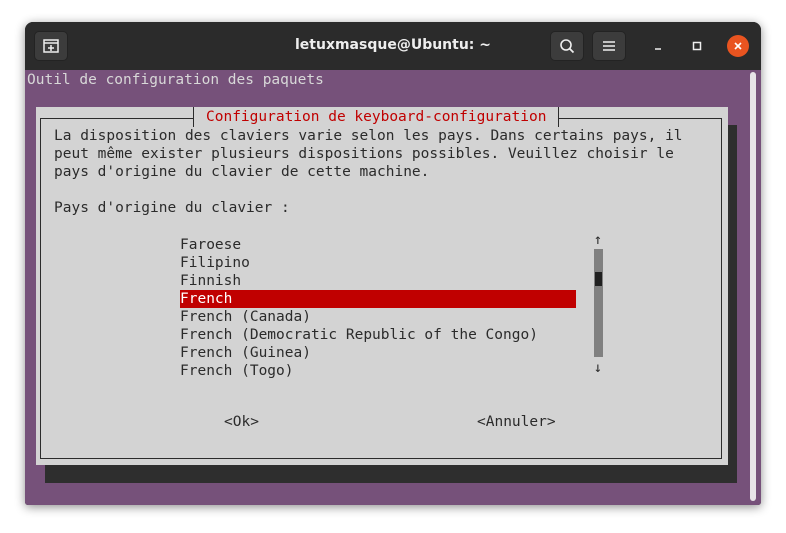 This screenshot has height=533, width=786. What do you see at coordinates (658, 49) in the screenshot?
I see `minimize-icon` at bounding box center [658, 49].